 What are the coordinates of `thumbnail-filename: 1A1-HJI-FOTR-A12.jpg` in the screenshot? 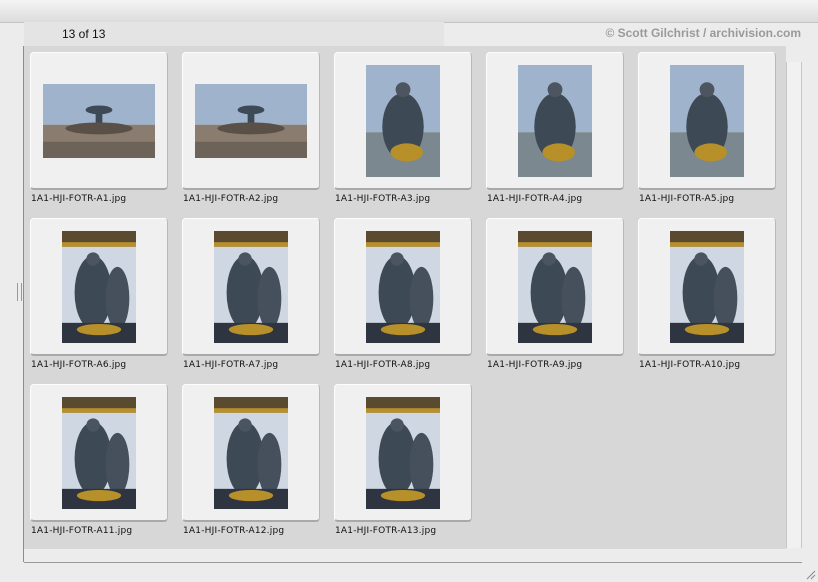 It's located at (234, 531).